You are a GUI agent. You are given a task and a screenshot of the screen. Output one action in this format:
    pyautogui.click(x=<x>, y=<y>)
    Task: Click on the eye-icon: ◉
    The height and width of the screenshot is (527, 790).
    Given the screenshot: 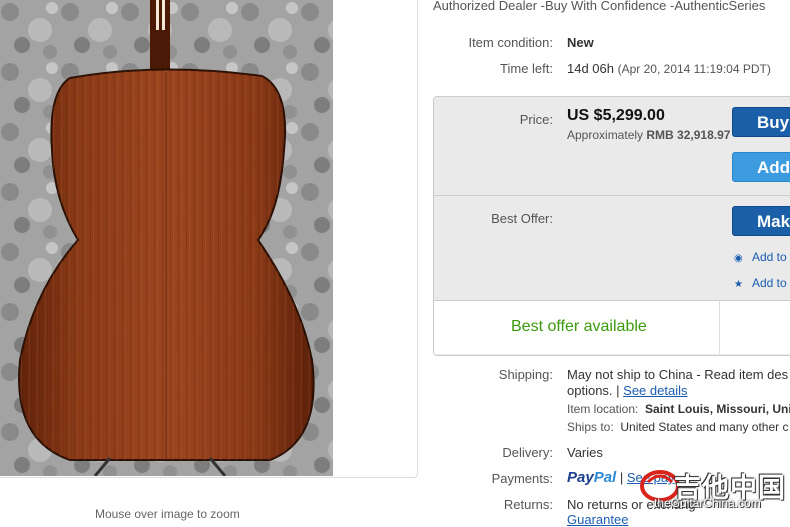 What is the action you would take?
    pyautogui.click(x=738, y=258)
    